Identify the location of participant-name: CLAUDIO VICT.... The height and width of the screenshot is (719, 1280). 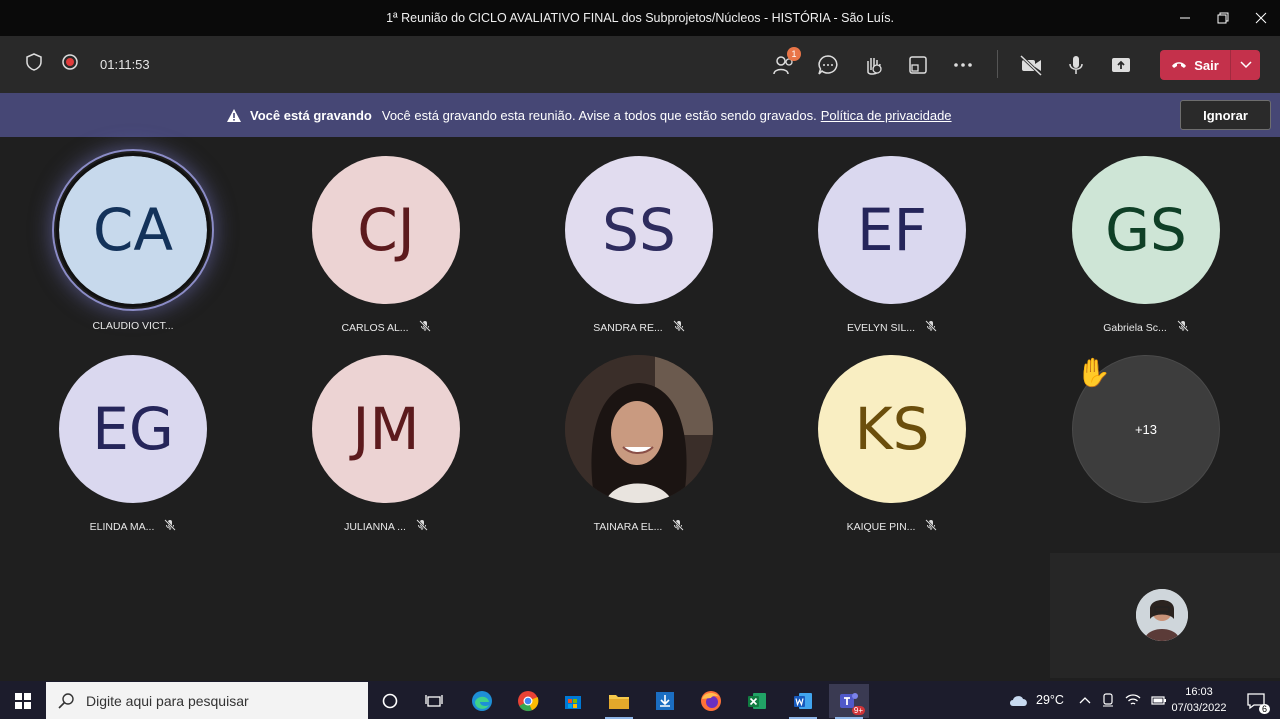
(133, 326).